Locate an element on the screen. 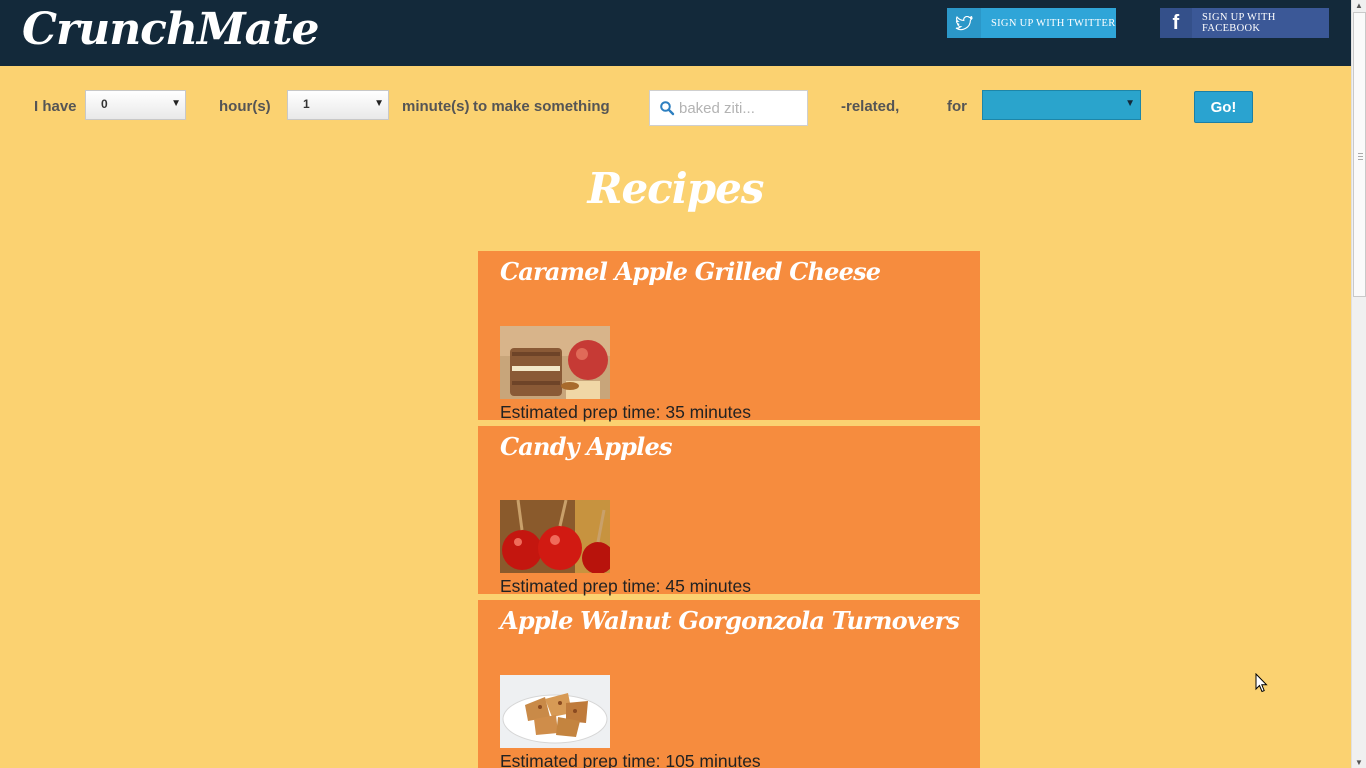  page-title: Recipes is located at coordinates (676, 188).